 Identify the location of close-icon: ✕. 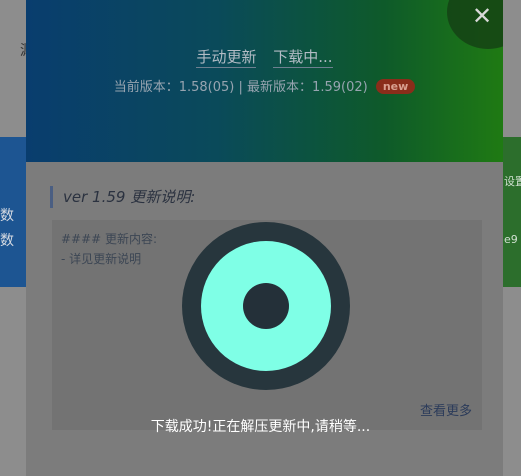
(482, 16).